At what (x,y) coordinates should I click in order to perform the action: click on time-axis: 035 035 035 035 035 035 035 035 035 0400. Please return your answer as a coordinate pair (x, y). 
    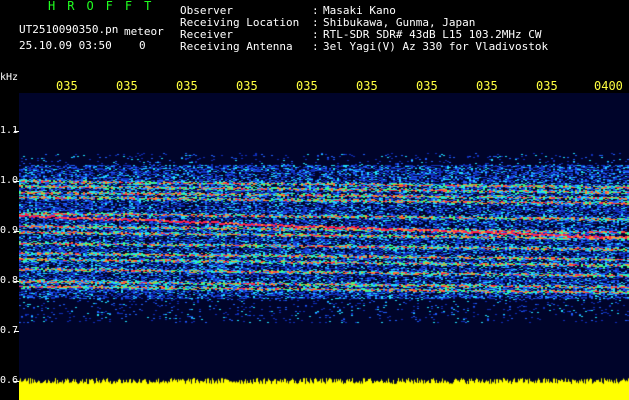
    Looking at the image, I should click on (314, 86).